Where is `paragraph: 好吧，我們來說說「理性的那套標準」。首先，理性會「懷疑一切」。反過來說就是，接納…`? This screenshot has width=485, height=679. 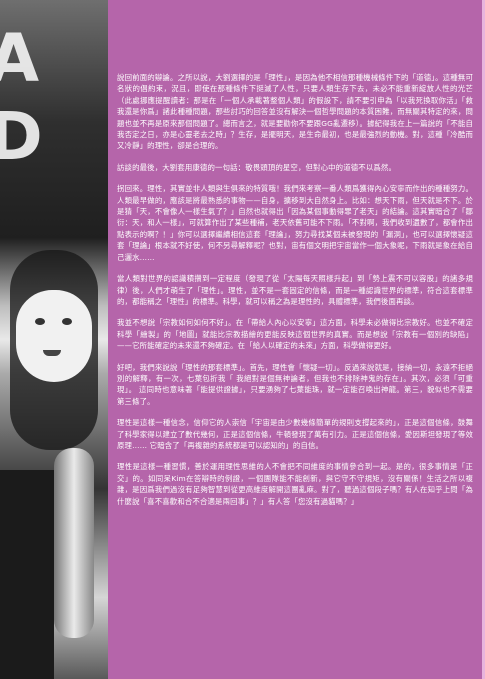 paragraph: 好吧，我們來說說「理性的那套標準」。首先，理性會「懷疑一切」。反過來說就是，接納… is located at coordinates (295, 384).